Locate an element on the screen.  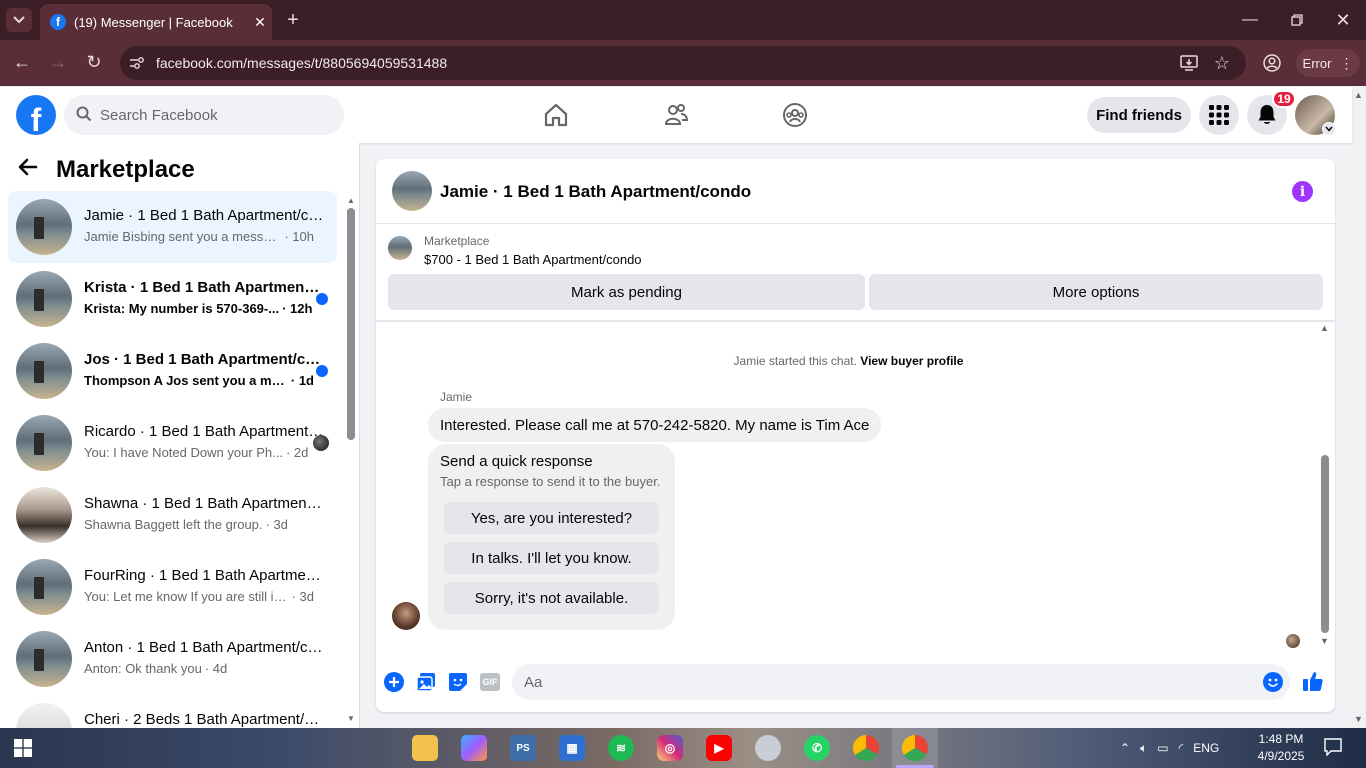
quick-response-subtitle: Tap a response to send it to the buyer. is located at coordinates (550, 481).